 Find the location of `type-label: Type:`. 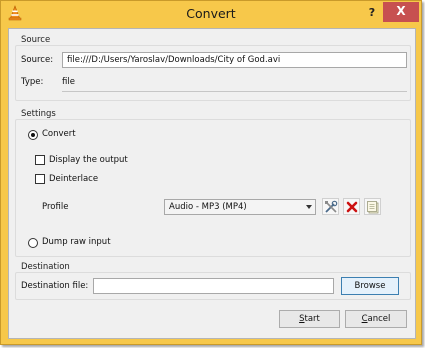

type-label: Type: is located at coordinates (32, 82).